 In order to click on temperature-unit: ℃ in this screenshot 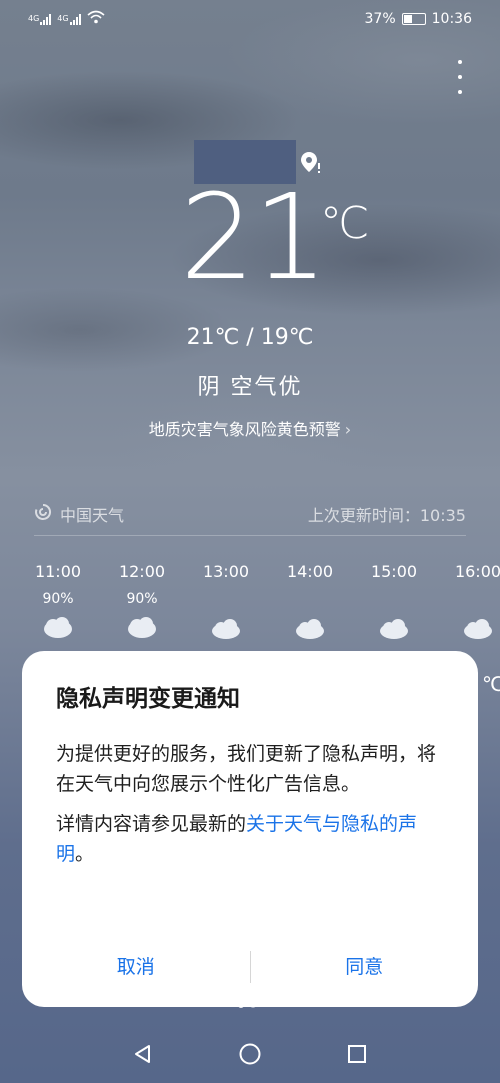, I will do `click(345, 223)`.